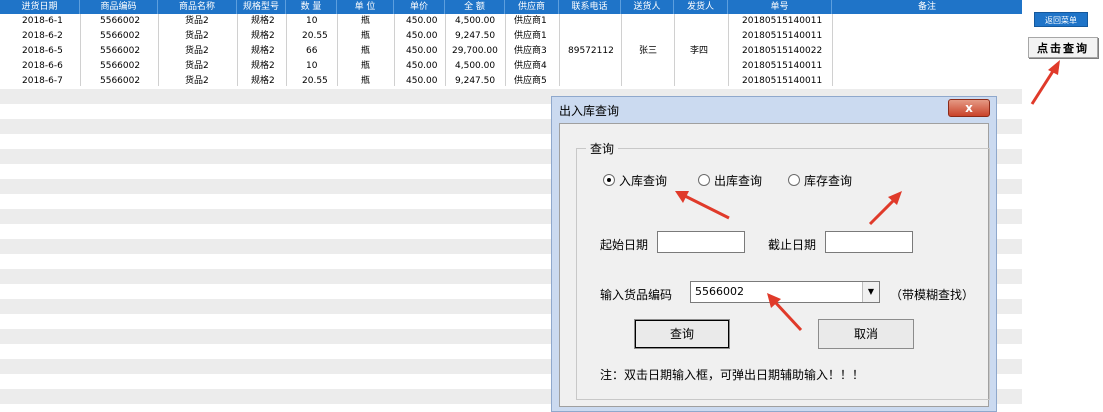 Image resolution: width=1103 pixels, height=412 pixels. I want to click on header-supplier: 供应商, so click(532, 7).